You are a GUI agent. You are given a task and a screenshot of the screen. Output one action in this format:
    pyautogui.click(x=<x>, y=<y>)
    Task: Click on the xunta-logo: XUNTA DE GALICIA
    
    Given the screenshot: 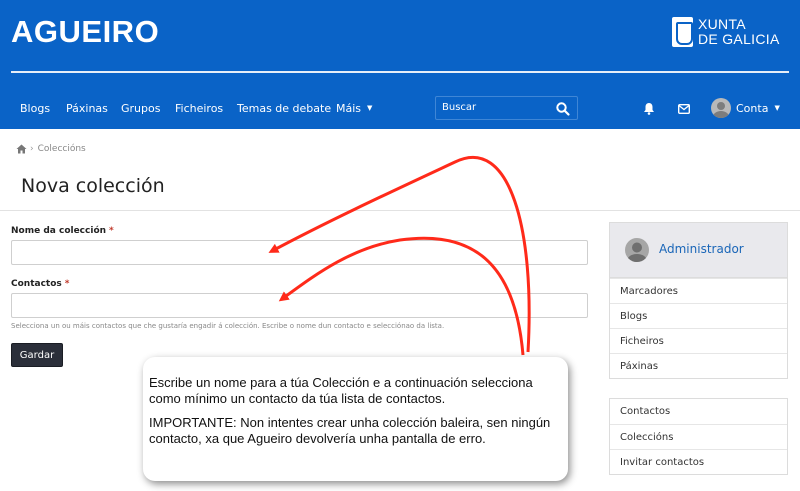 What is the action you would take?
    pyautogui.click(x=726, y=32)
    